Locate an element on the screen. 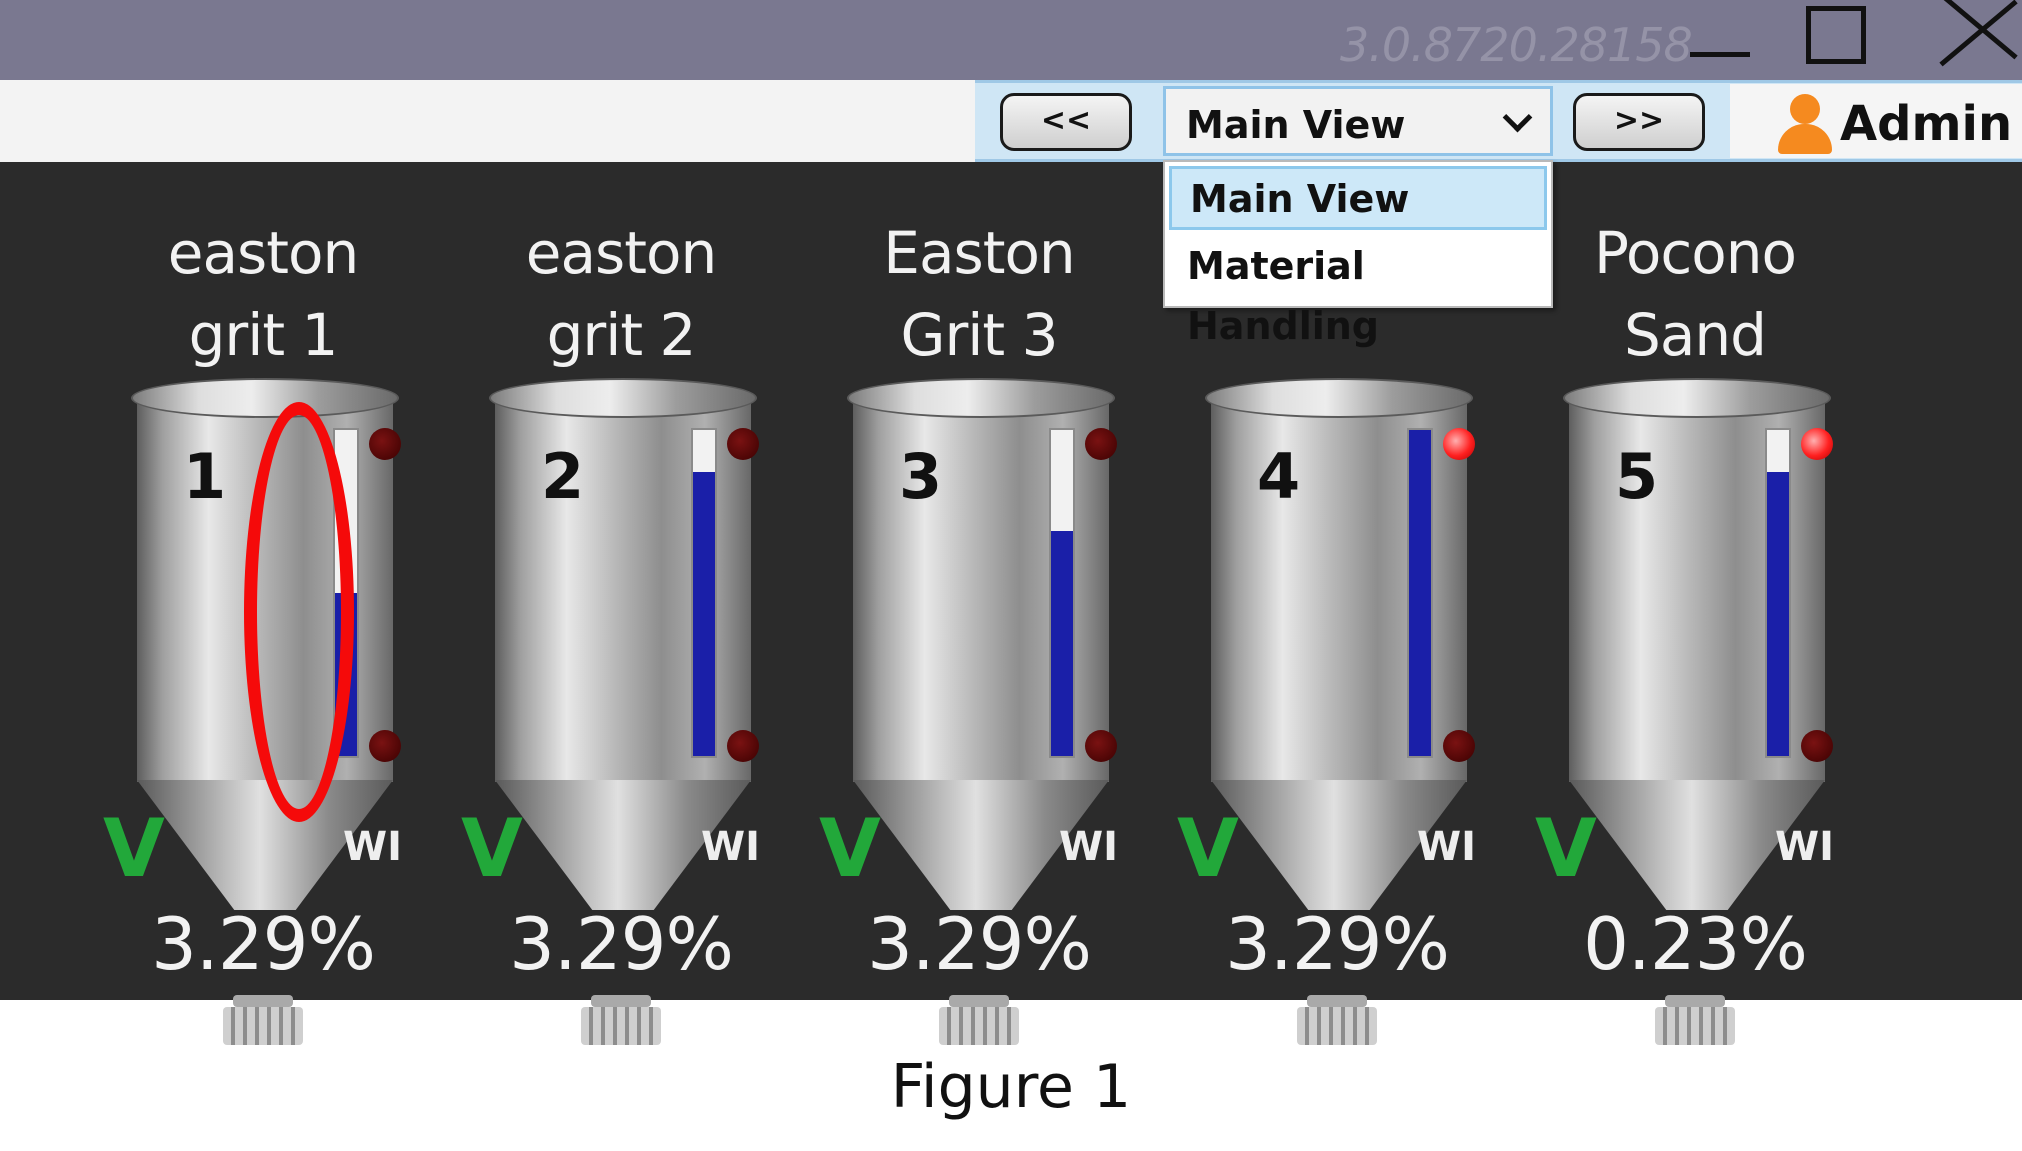 The height and width of the screenshot is (1151, 2022). tank-number: 5 is located at coordinates (1637, 476).